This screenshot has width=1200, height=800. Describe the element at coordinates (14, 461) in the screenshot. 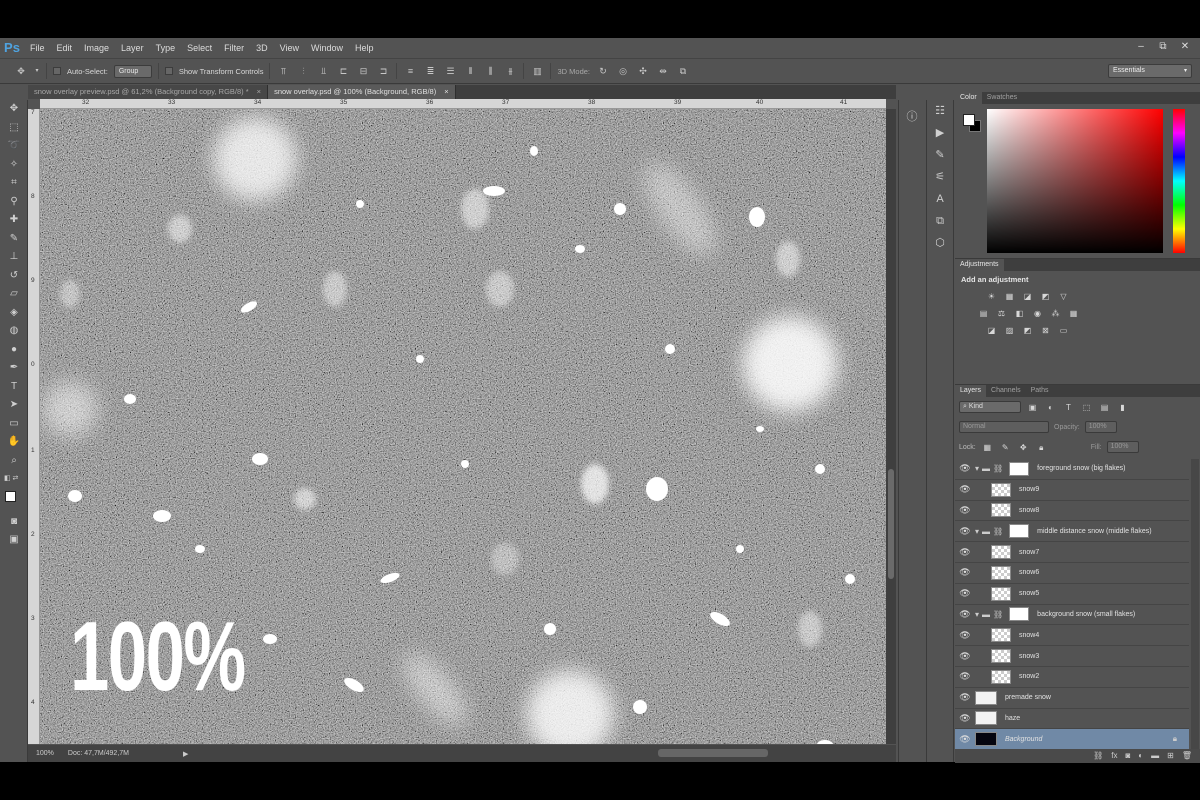

I see `zoom-tool-icon: ⌕` at that location.